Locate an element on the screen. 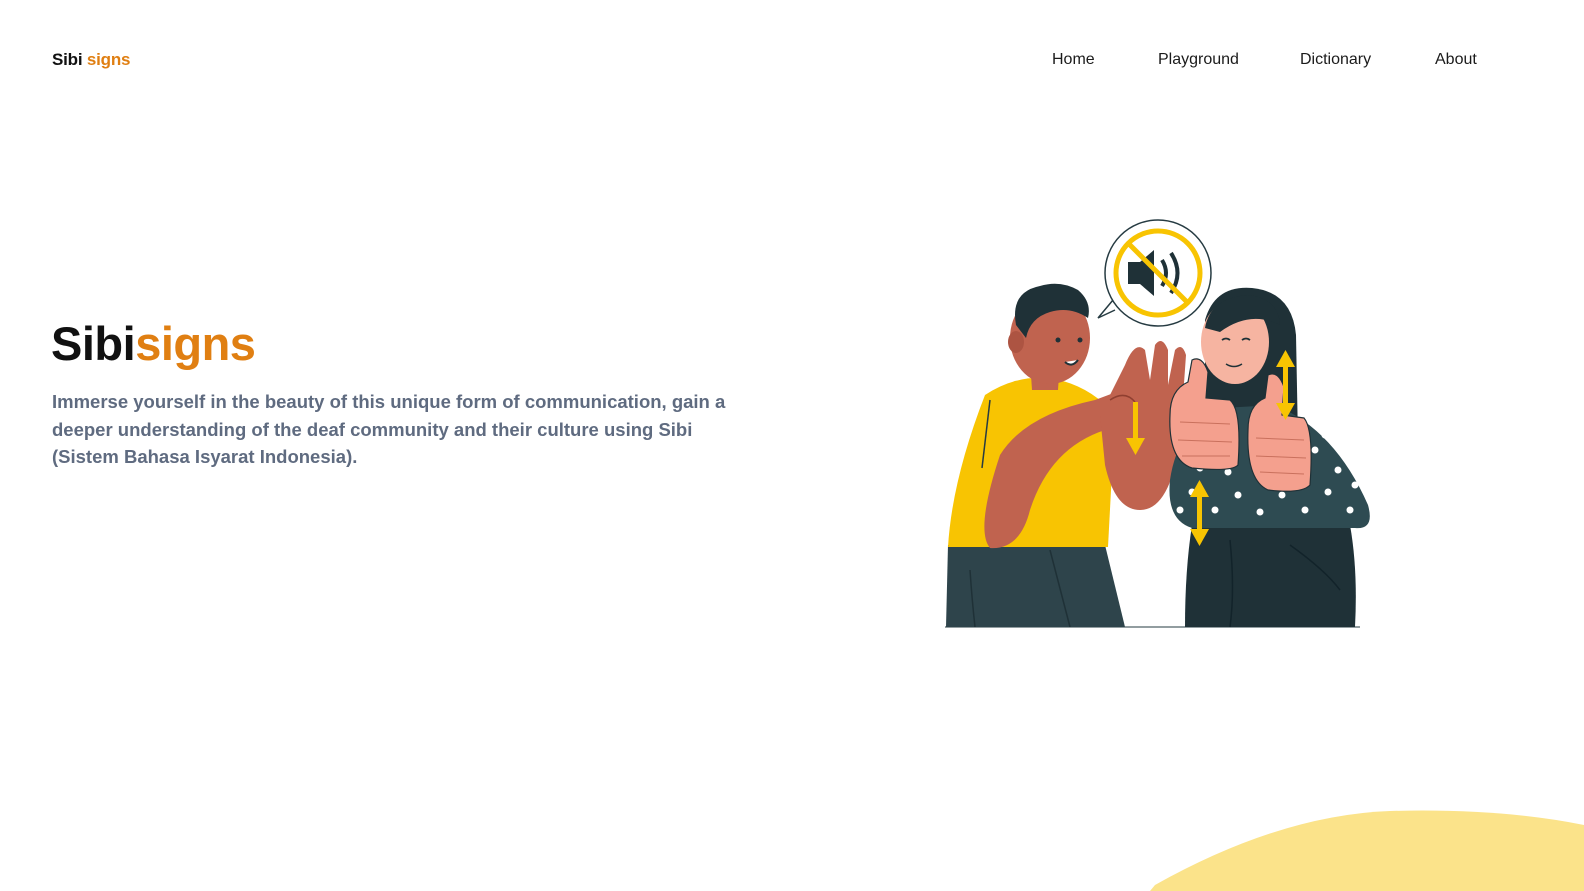 The image size is (1584, 891). logo-text-signs: signs is located at coordinates (108, 59).